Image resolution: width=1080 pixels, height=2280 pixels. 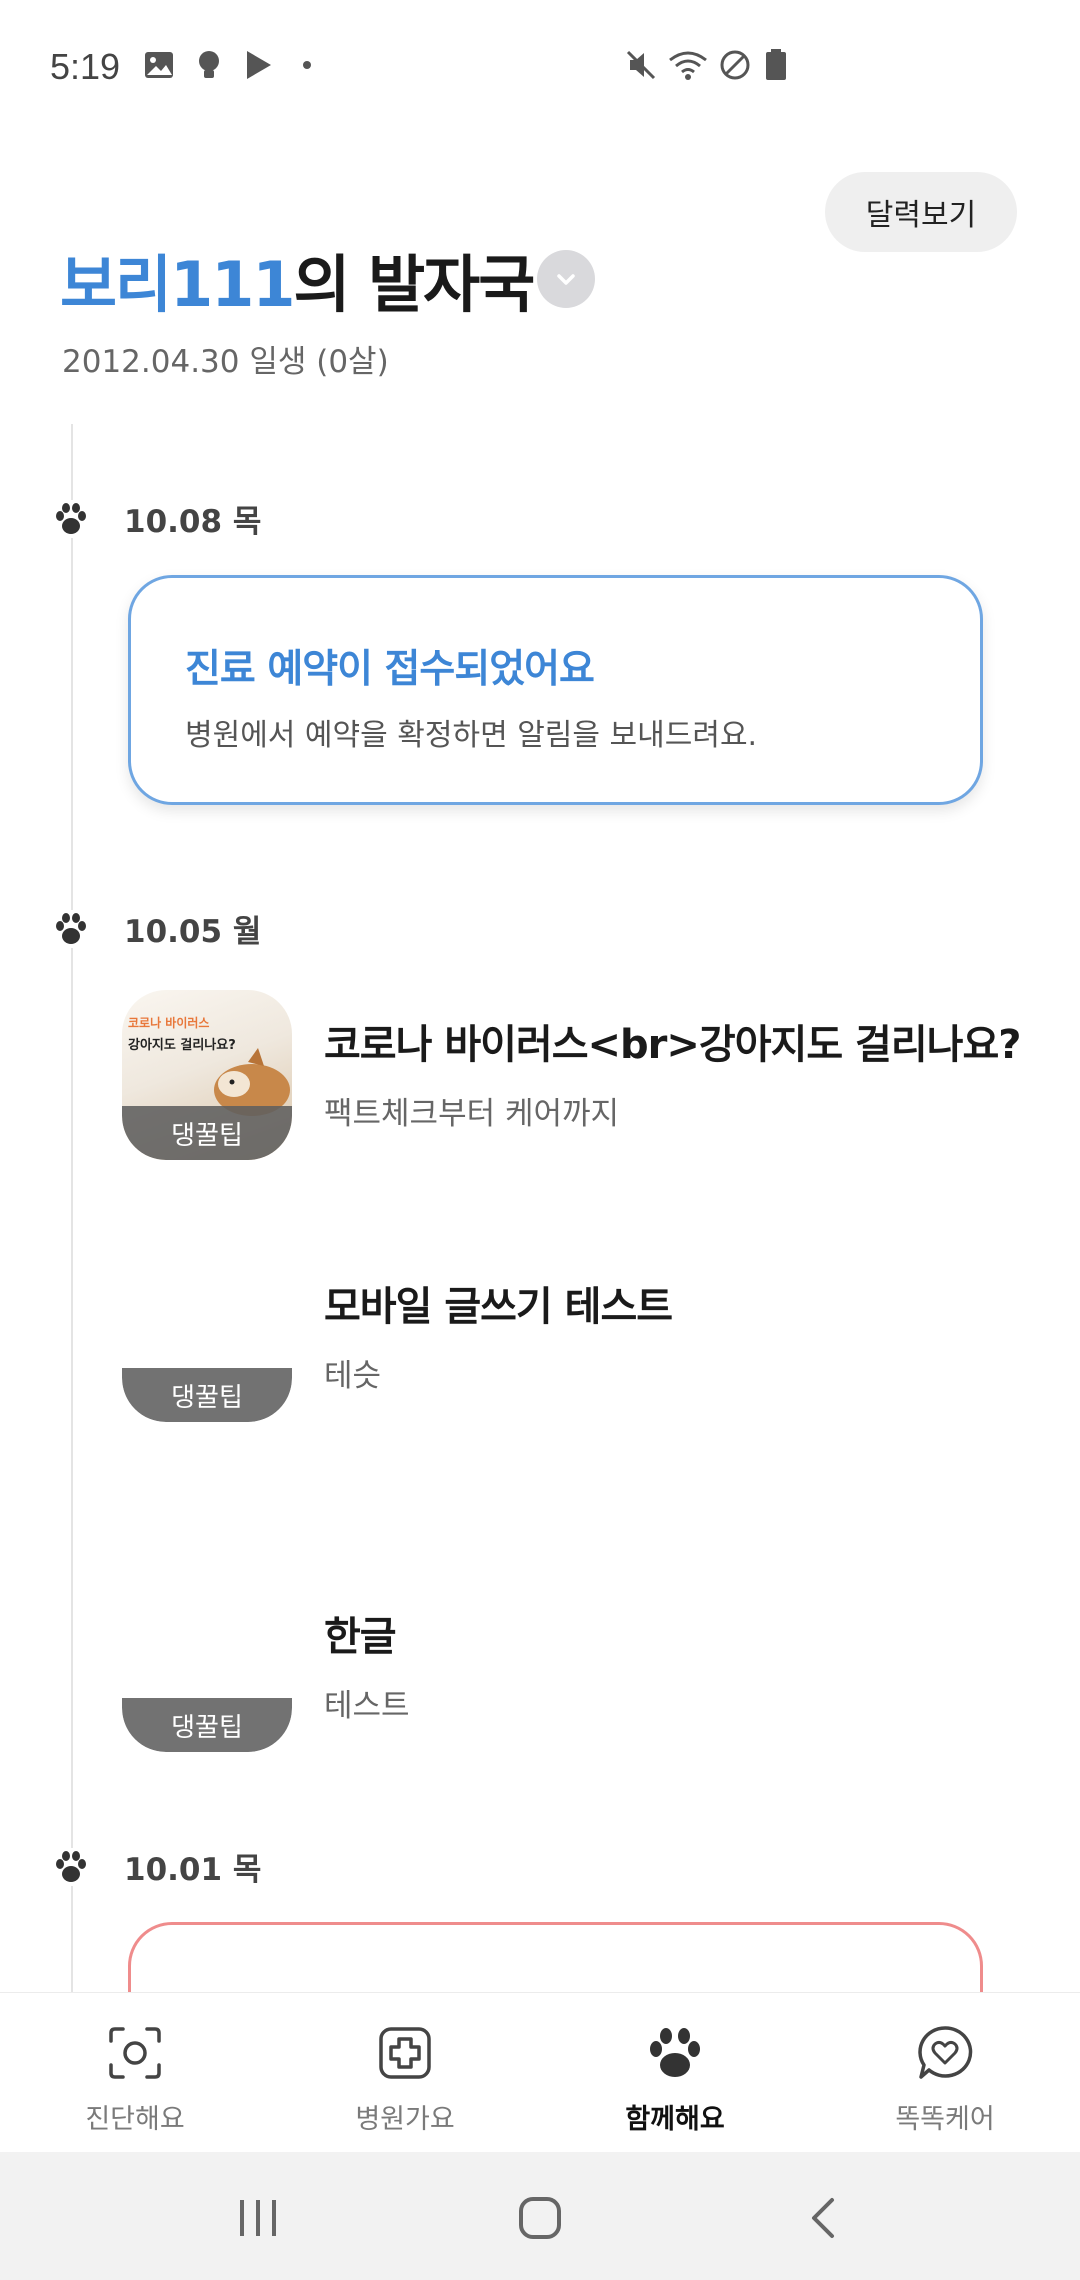 What do you see at coordinates (390, 669) in the screenshot?
I see `notice-title: 진료 예약이 접수되었어요` at bounding box center [390, 669].